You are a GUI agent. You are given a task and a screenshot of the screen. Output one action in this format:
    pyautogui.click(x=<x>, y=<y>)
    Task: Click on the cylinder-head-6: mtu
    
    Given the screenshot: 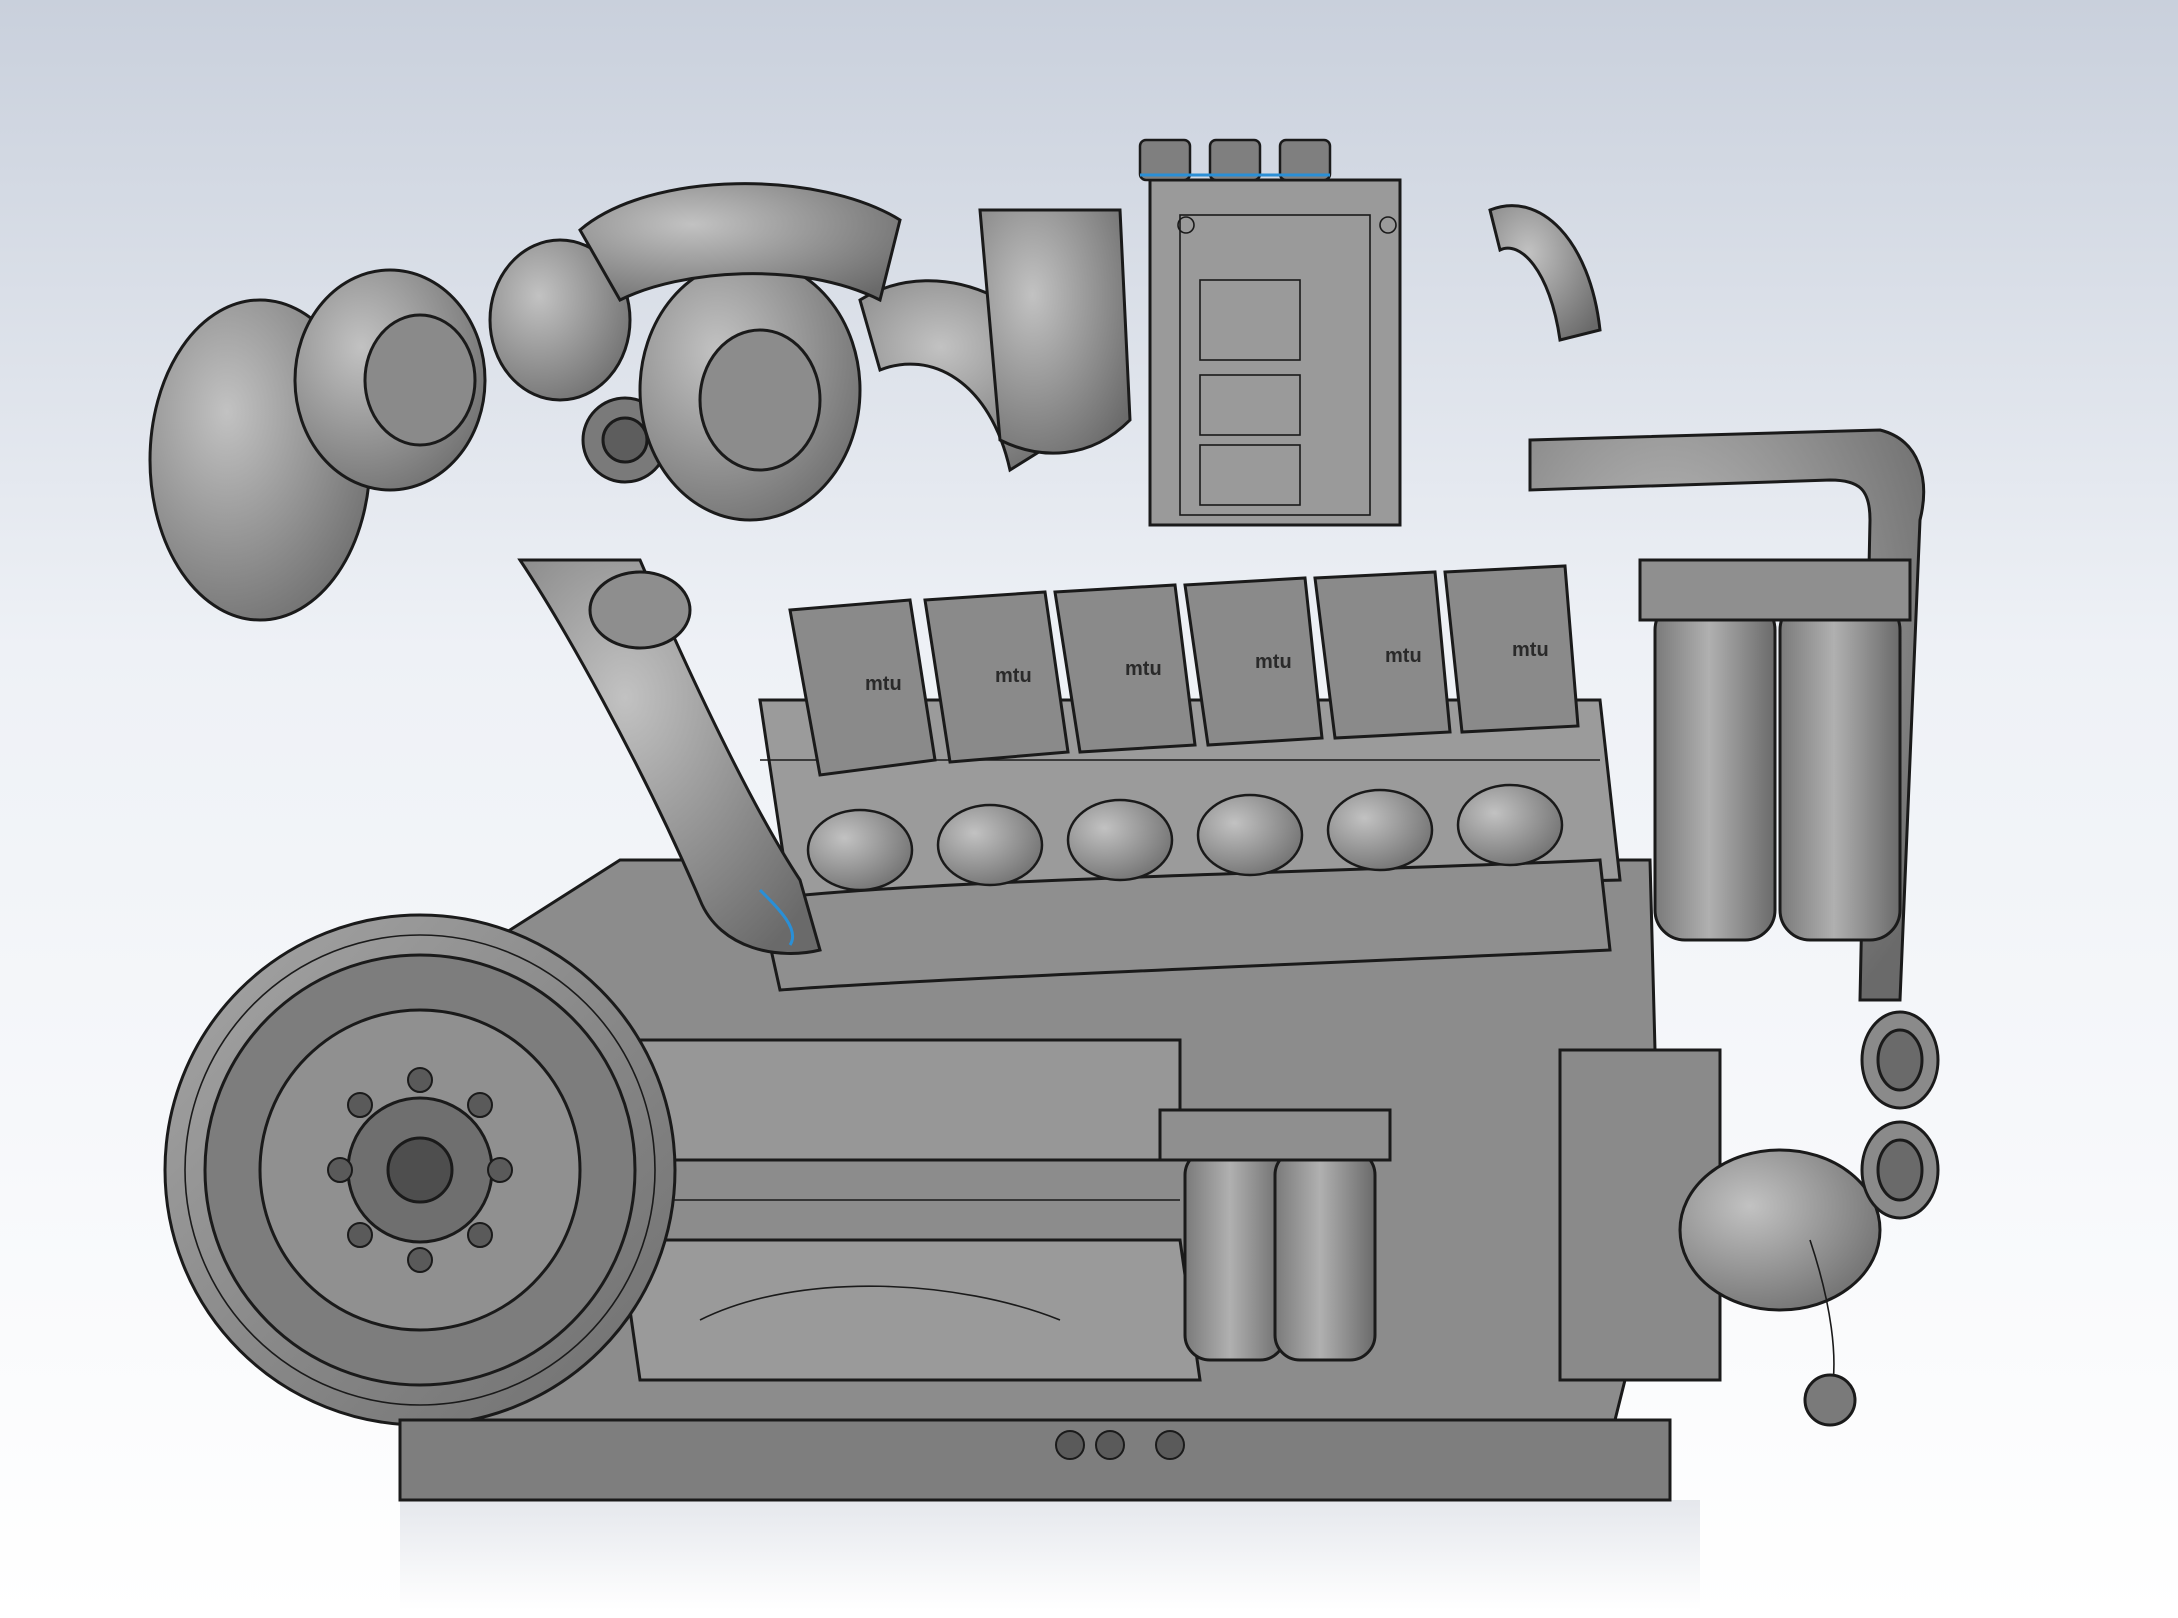 What is the action you would take?
    pyautogui.click(x=1511, y=649)
    